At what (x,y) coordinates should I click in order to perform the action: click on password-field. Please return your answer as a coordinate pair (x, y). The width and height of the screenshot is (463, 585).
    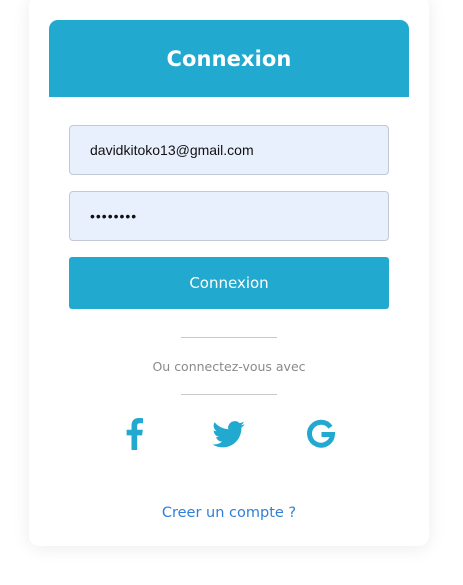
    Looking at the image, I should click on (229, 216).